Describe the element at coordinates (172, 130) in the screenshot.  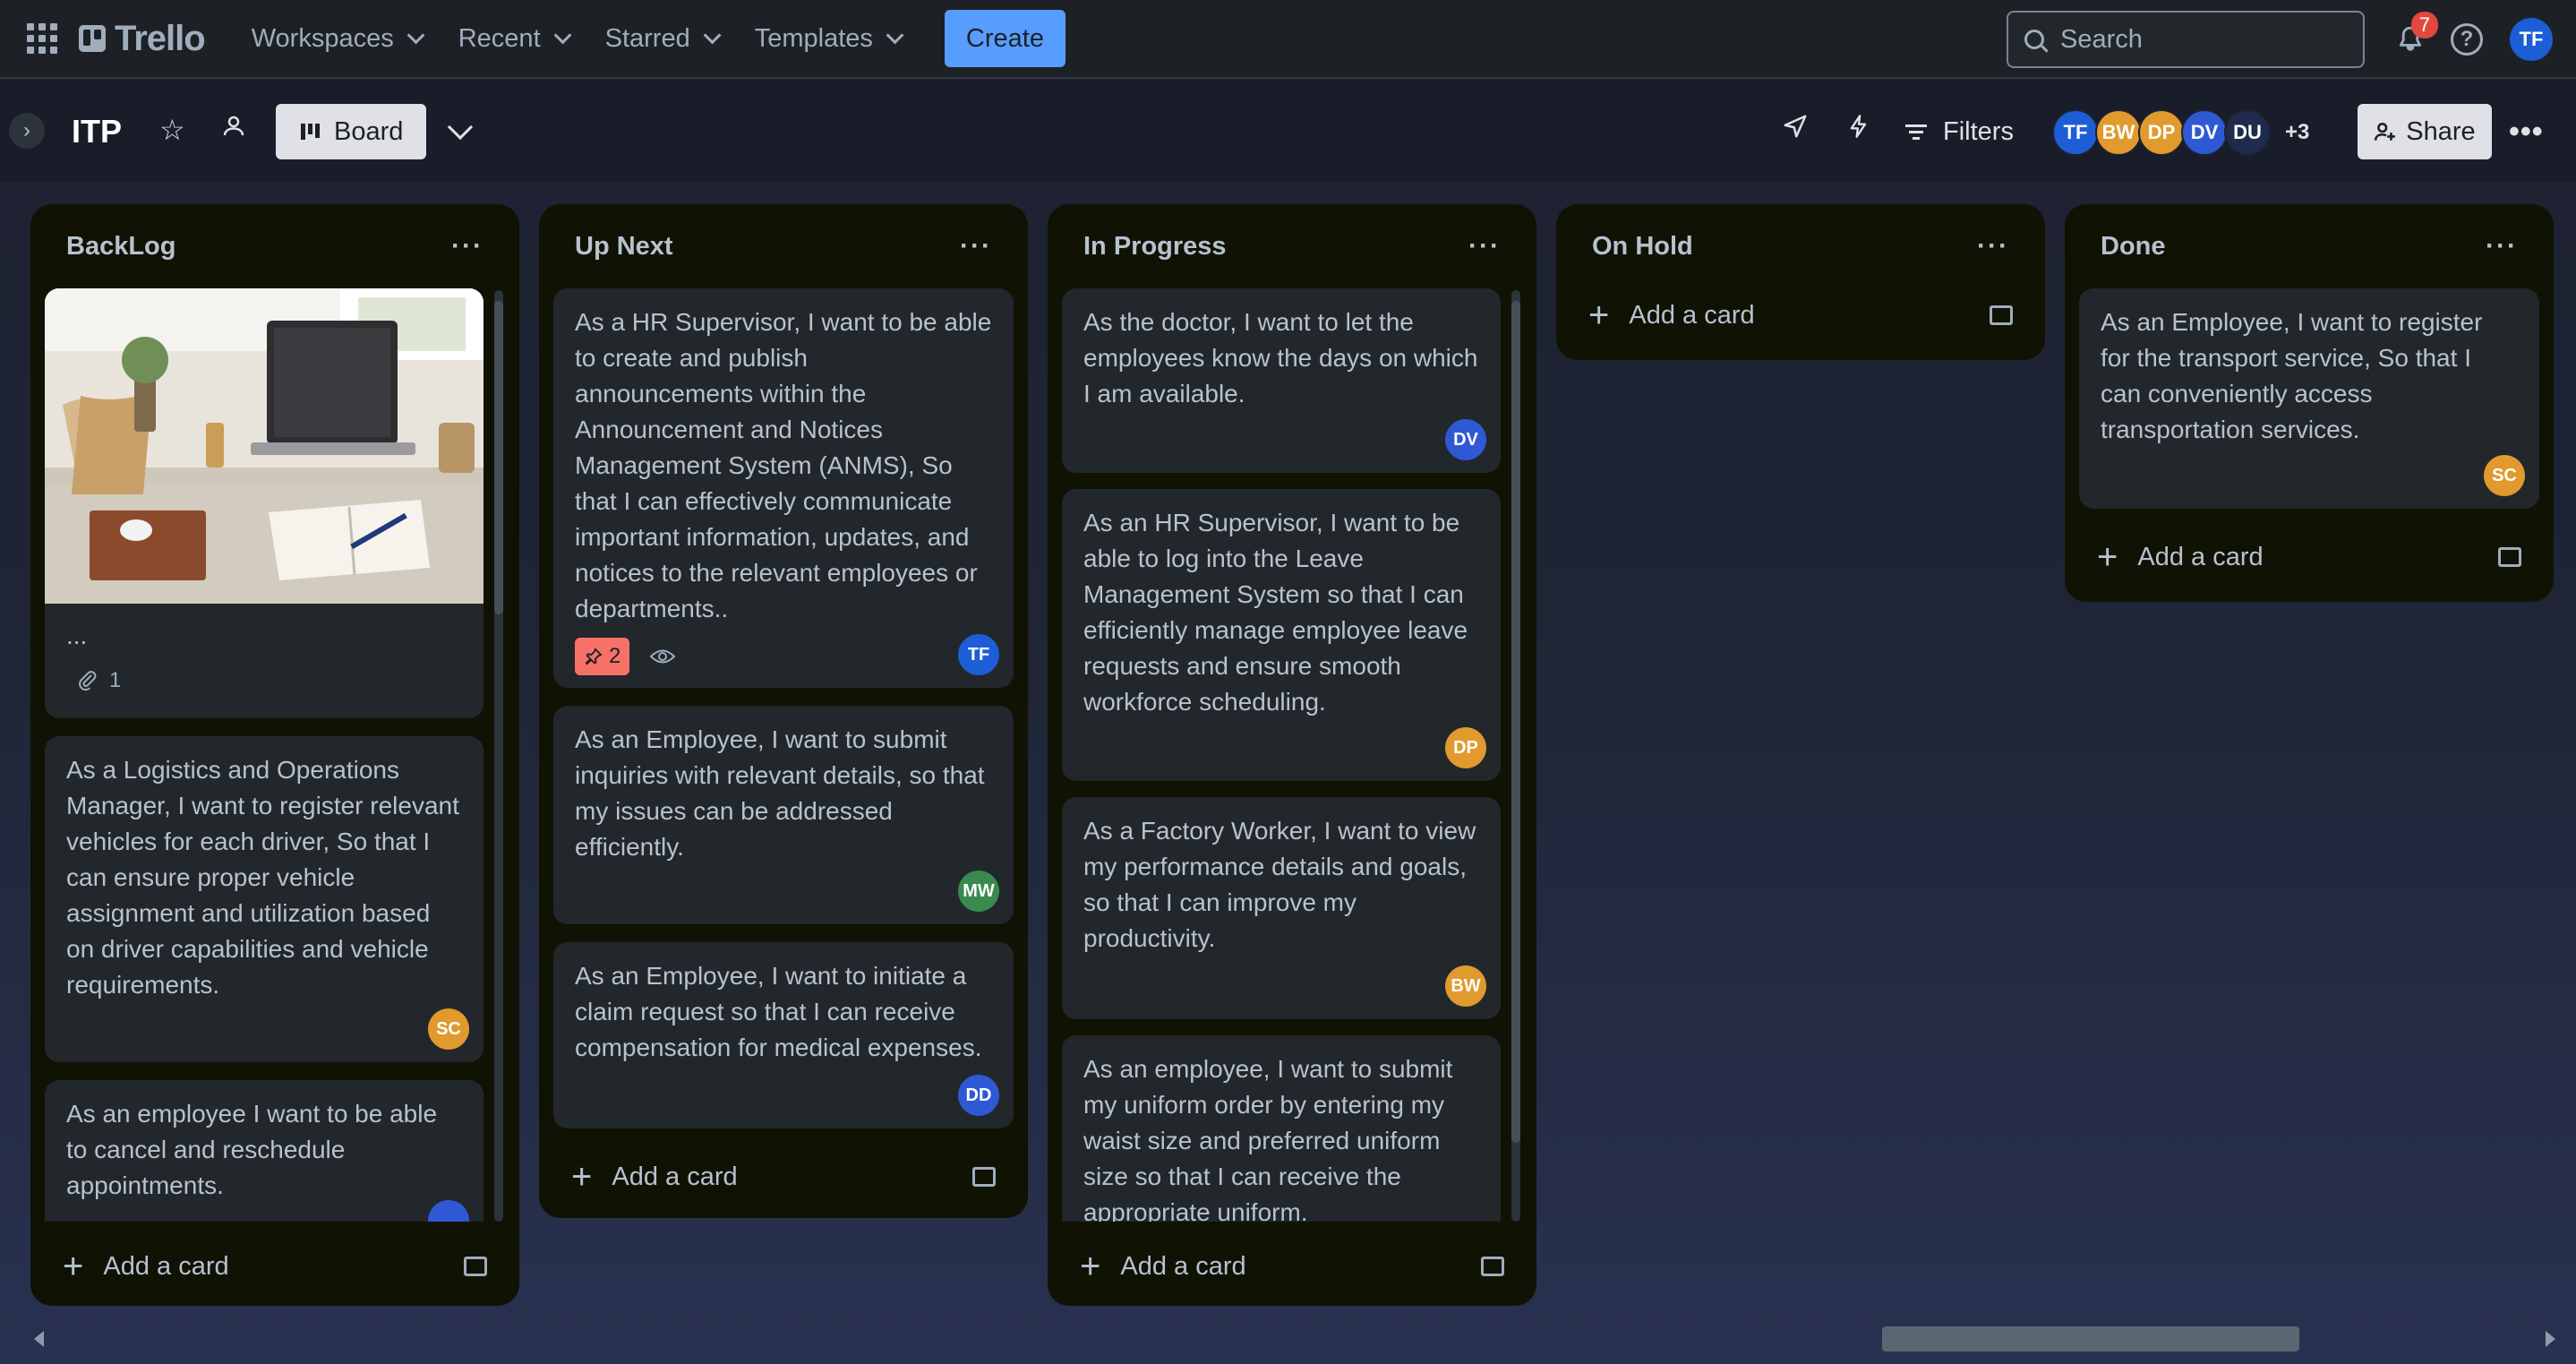
I see `star-icon: ☆` at that location.